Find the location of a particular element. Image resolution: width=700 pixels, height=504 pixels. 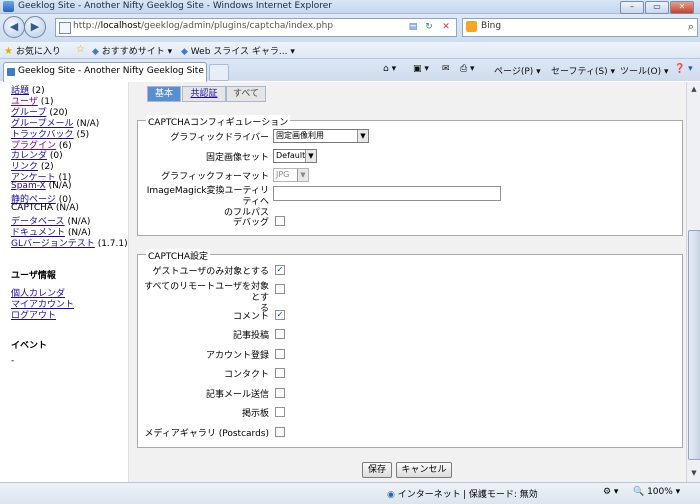

events-heading: イベント is located at coordinates (29, 346).